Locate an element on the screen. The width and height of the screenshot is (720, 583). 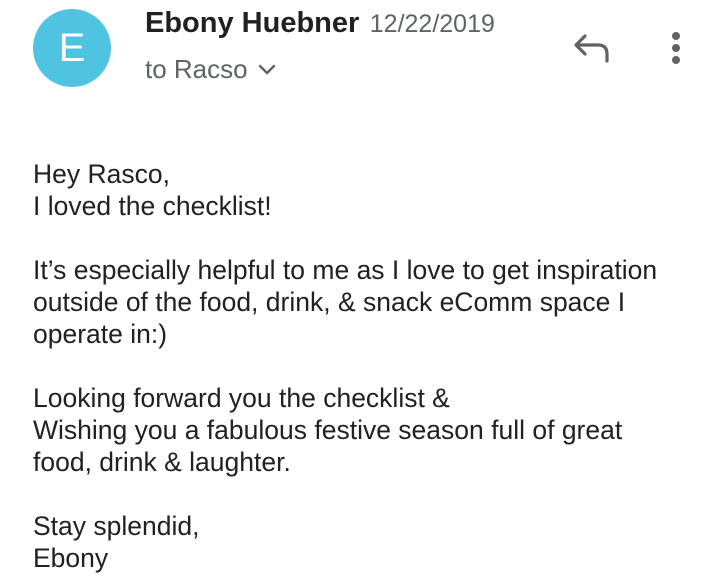
avatar-initial: E is located at coordinates (72, 47).